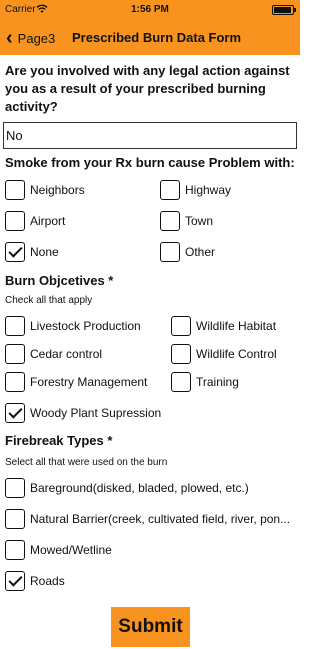 Image resolution: width=320 pixels, height=649 pixels. I want to click on back-button: ‹ Page3, so click(30, 38).